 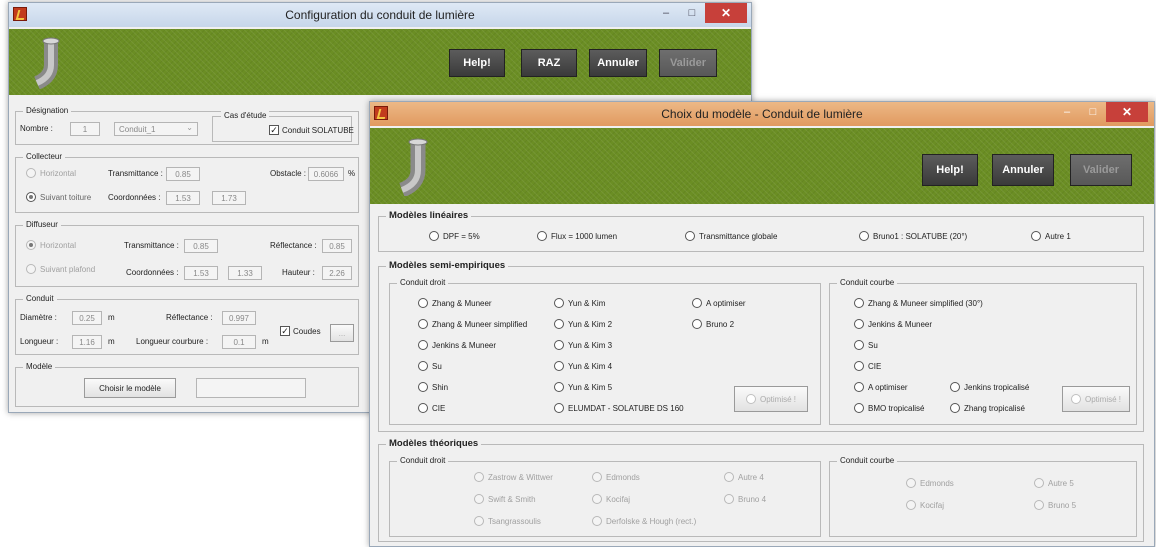 I want to click on semi-model-radio: Bruno 2, so click(x=713, y=324).